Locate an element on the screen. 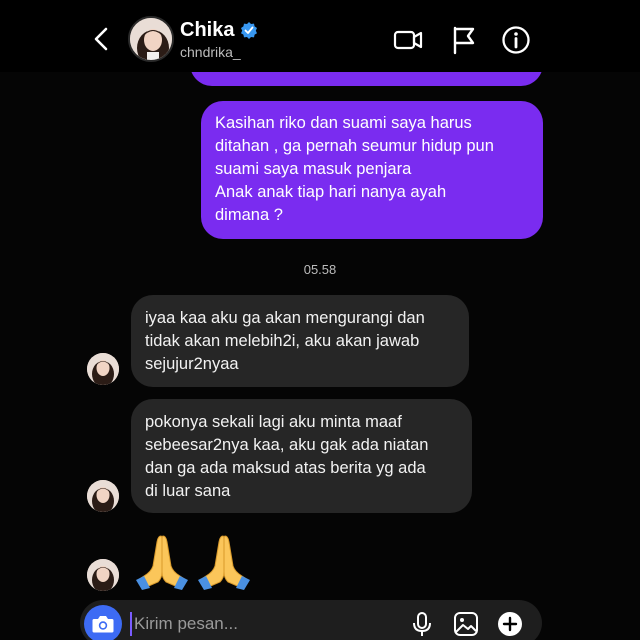 The width and height of the screenshot is (640, 640). message-text-line: dan ga ada maksud atas berita yg ada is located at coordinates (285, 468).